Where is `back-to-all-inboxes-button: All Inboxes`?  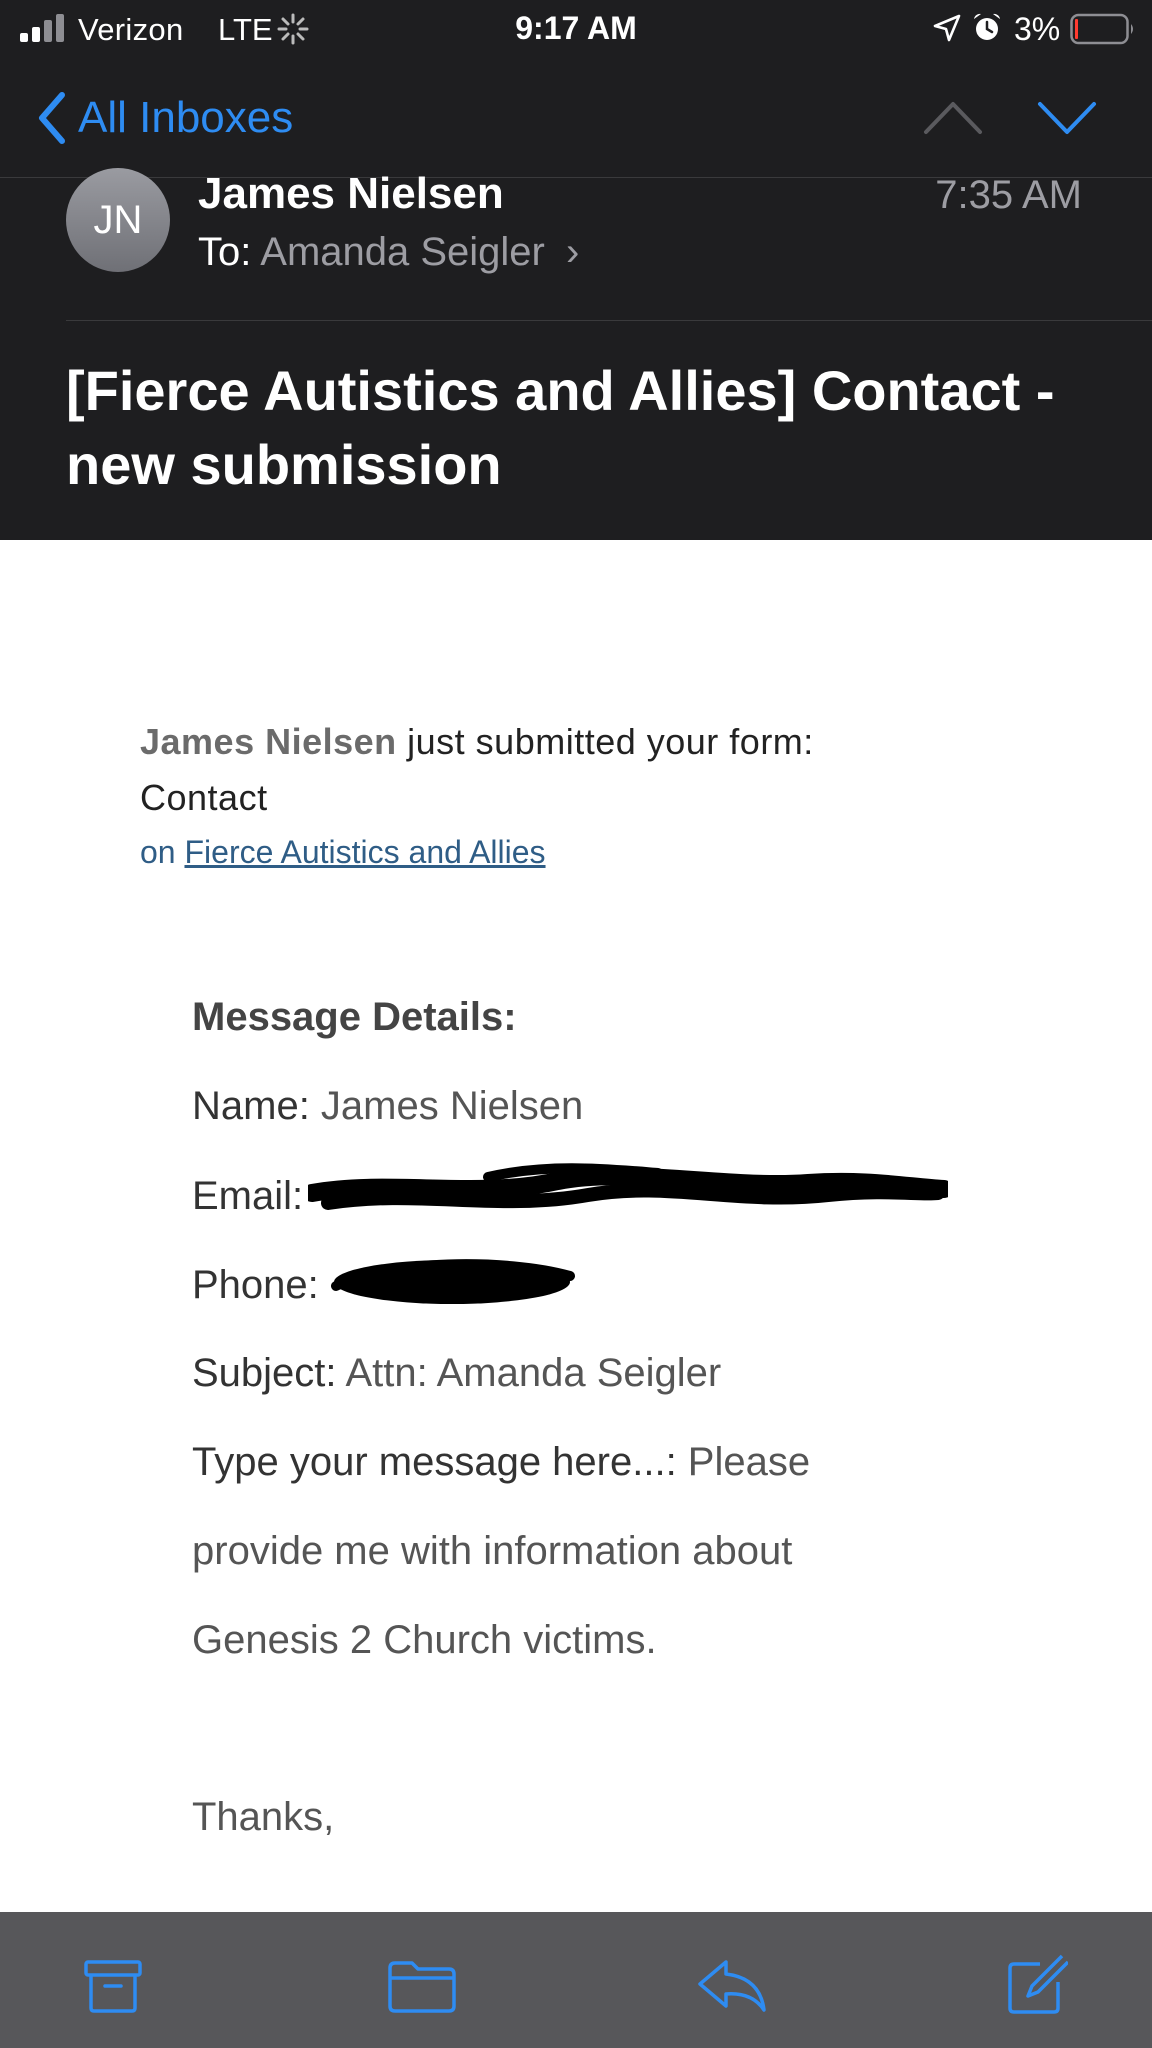
back-to-all-inboxes-button: All Inboxes is located at coordinates (163, 118).